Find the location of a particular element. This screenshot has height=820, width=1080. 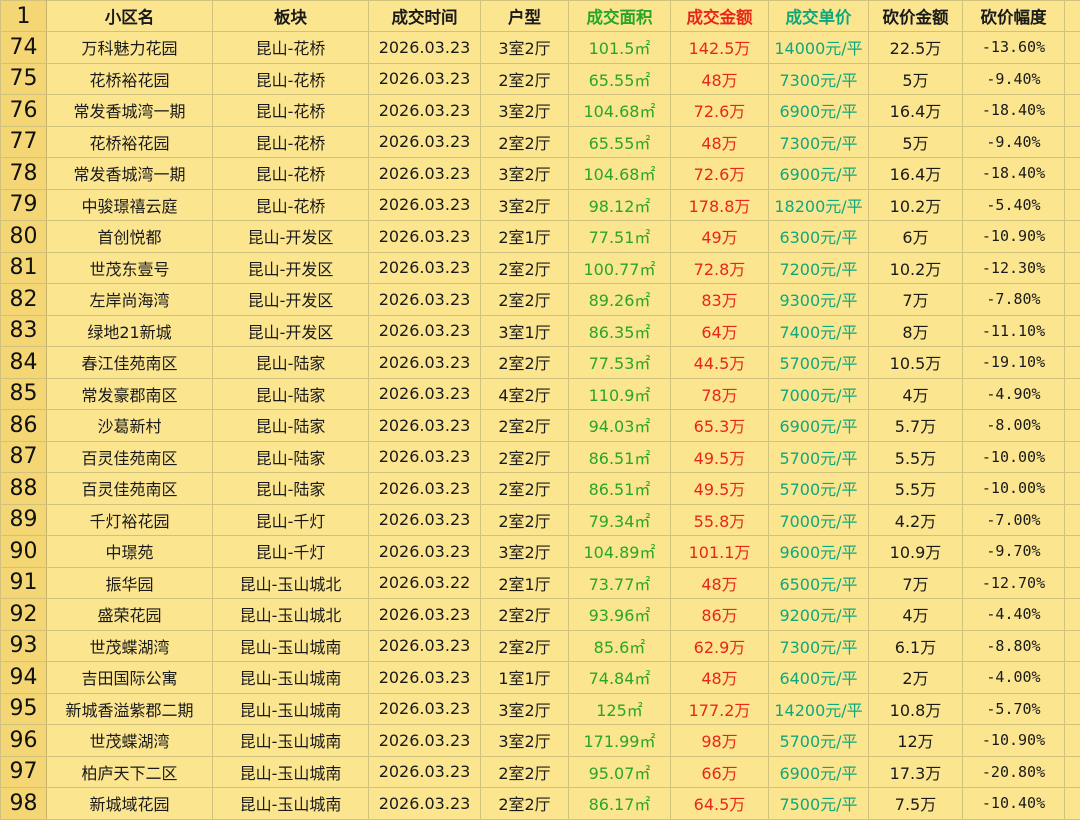

row-number-cell: 88 is located at coordinates (24, 489).